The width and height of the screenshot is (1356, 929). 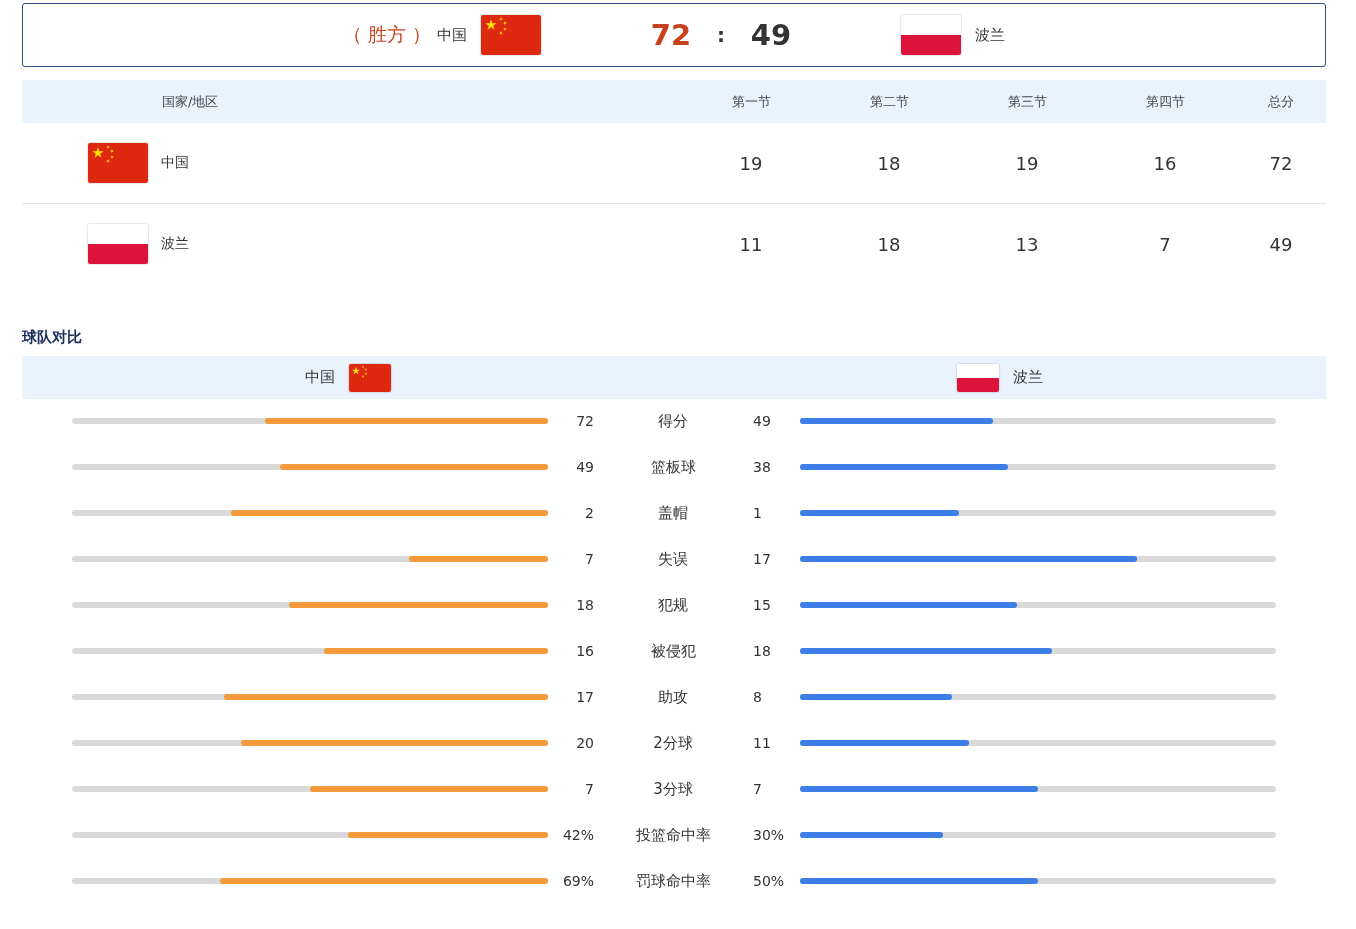 What do you see at coordinates (771, 35) in the screenshot?
I see `away-score: 49` at bounding box center [771, 35].